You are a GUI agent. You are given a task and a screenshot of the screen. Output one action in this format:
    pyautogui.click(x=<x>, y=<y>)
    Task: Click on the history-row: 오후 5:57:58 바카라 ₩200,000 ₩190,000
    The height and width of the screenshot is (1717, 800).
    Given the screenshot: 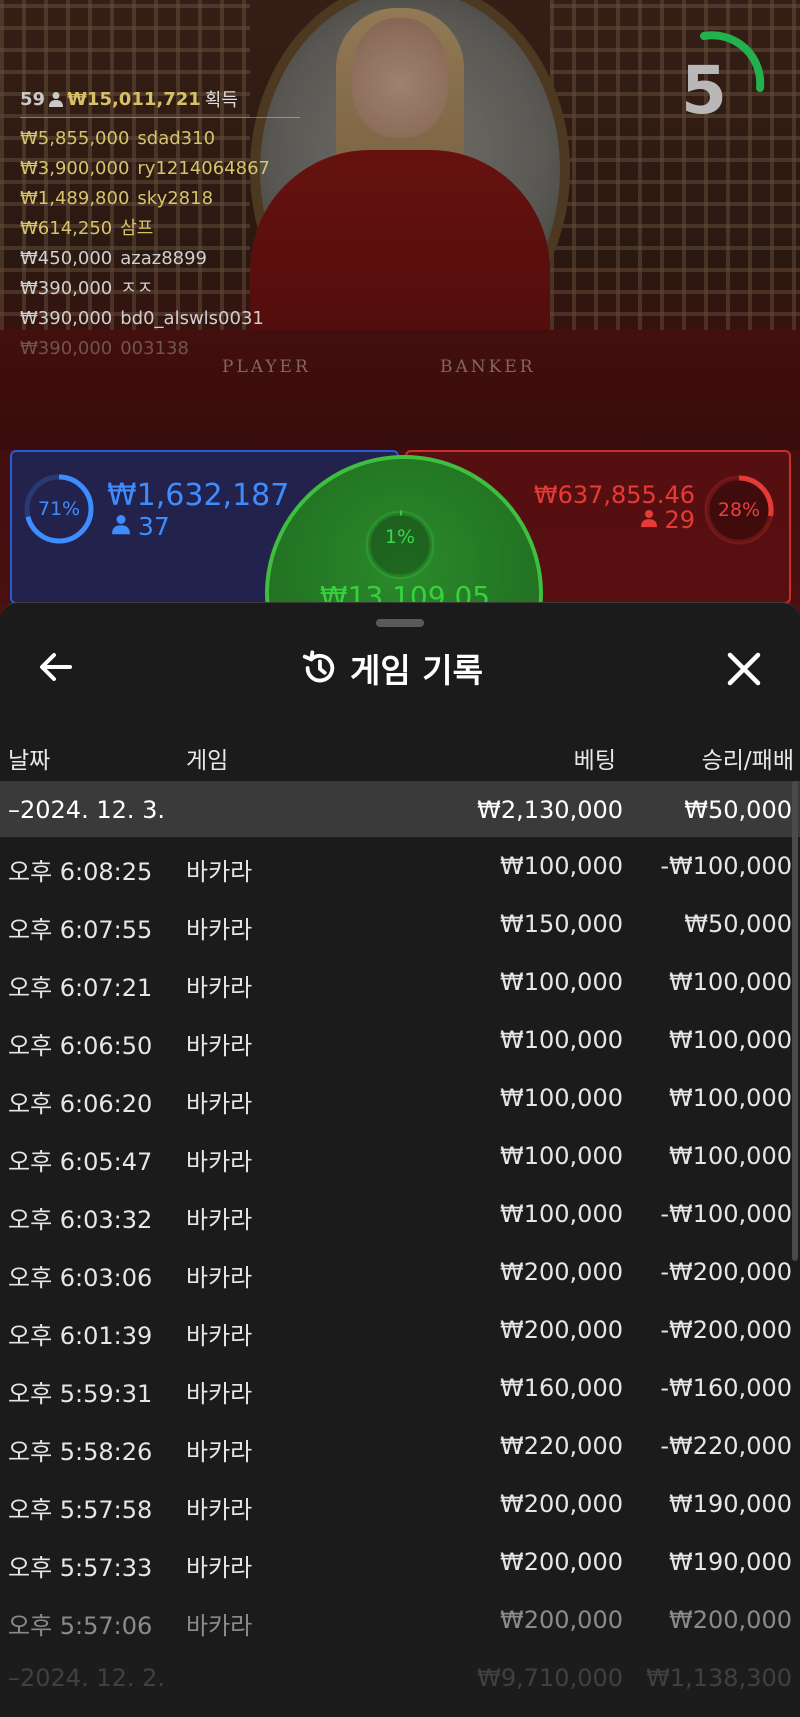 What is the action you would take?
    pyautogui.click(x=400, y=1504)
    